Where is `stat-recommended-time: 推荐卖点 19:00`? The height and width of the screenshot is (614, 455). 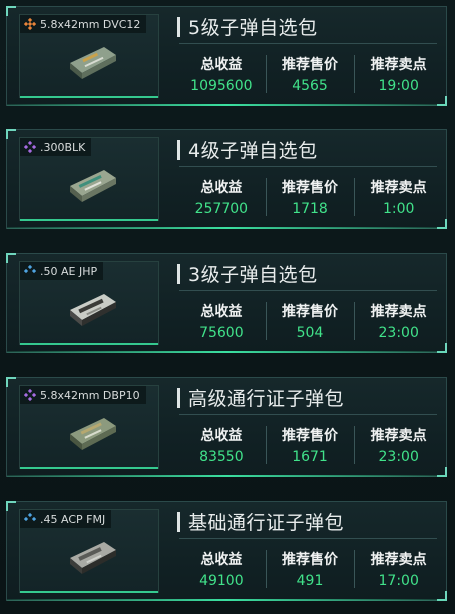
stat-recommended-time: 推荐卖点 19:00 is located at coordinates (398, 75).